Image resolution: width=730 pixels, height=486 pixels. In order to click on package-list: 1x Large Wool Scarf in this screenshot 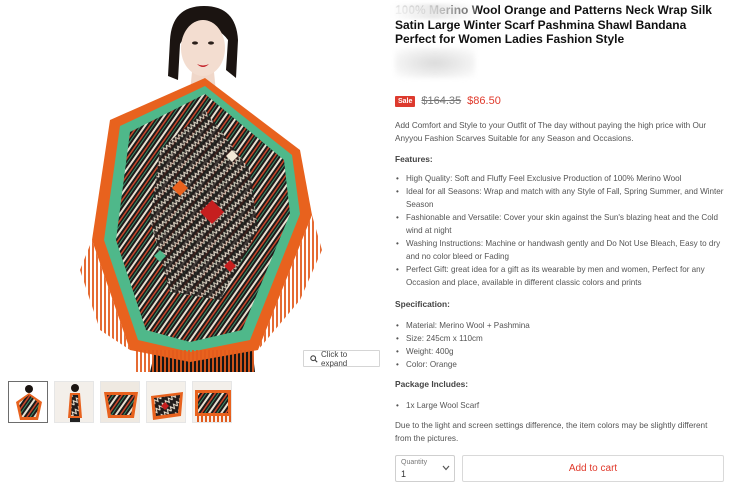, I will do `click(560, 405)`.